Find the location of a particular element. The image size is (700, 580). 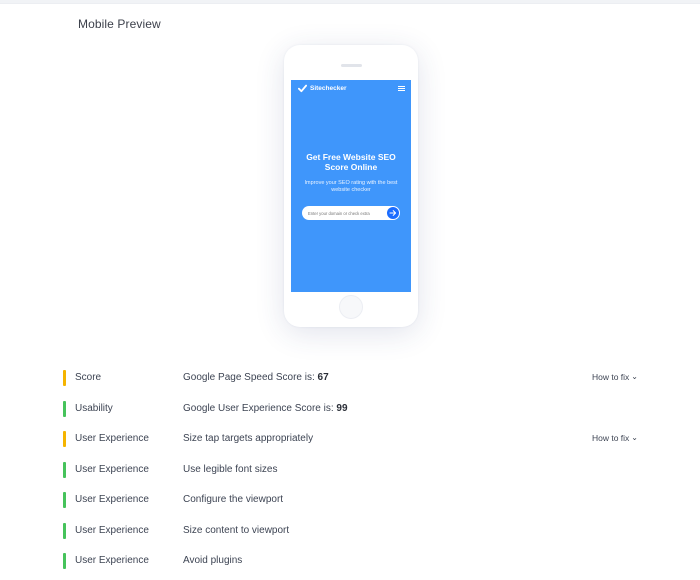

audit-row: User Experience Size content to viewport is located at coordinates (353, 534).